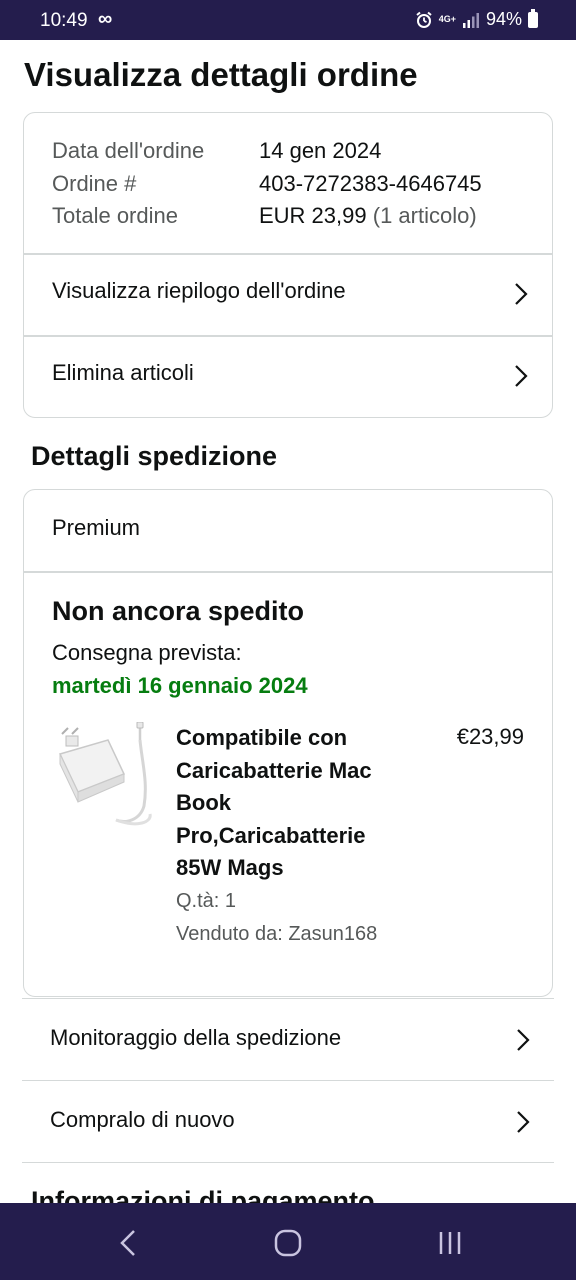 The height and width of the screenshot is (1280, 576). I want to click on order-date-label: Data dell'ordine, so click(128, 150).